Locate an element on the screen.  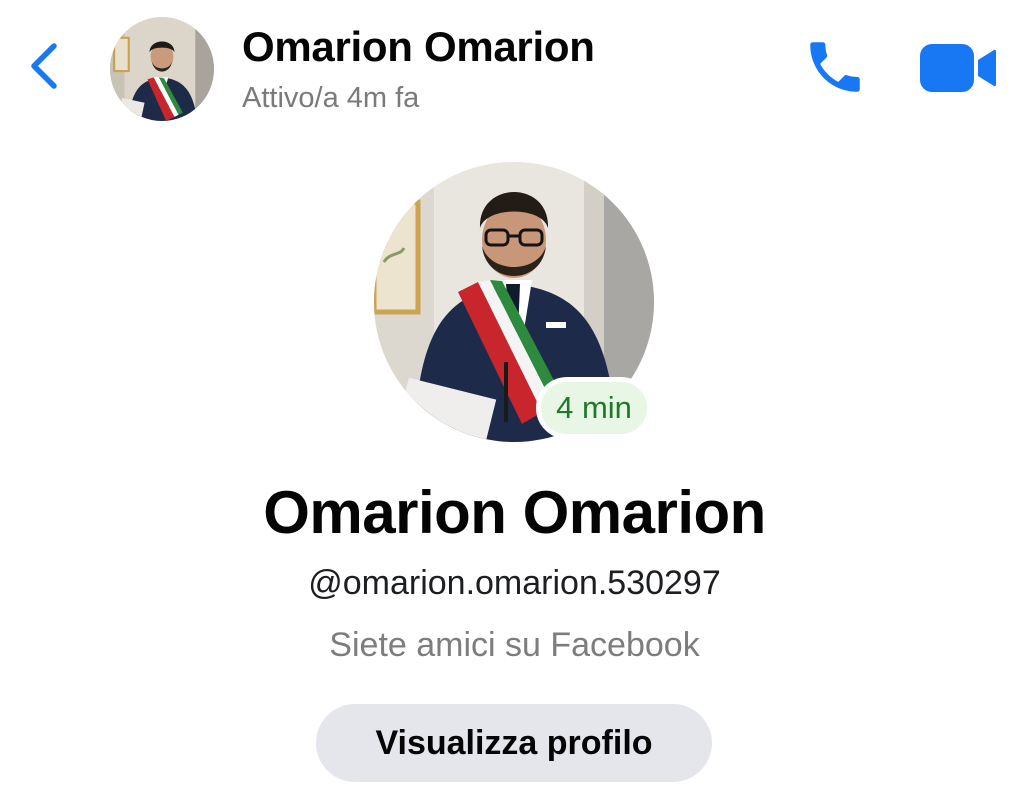
video-call-button is located at coordinates (958, 68).